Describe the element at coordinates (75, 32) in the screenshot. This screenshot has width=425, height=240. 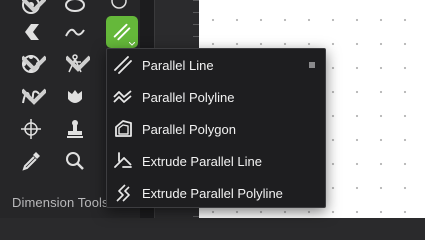
I see `curve-tool-icon` at that location.